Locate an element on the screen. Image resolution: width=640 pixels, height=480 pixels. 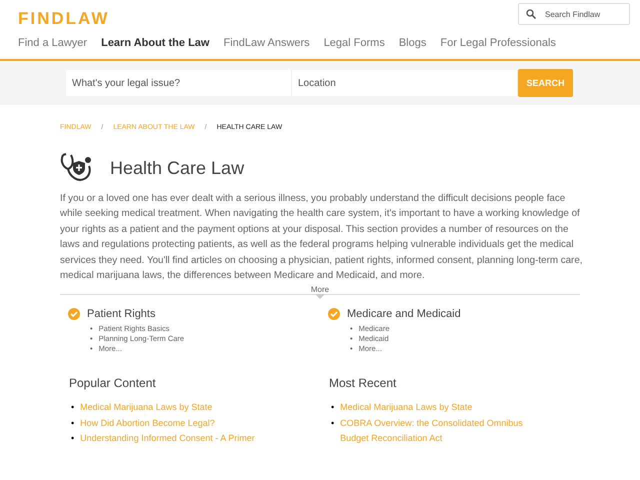
issue-field: What's your legal issue? is located at coordinates (179, 83).